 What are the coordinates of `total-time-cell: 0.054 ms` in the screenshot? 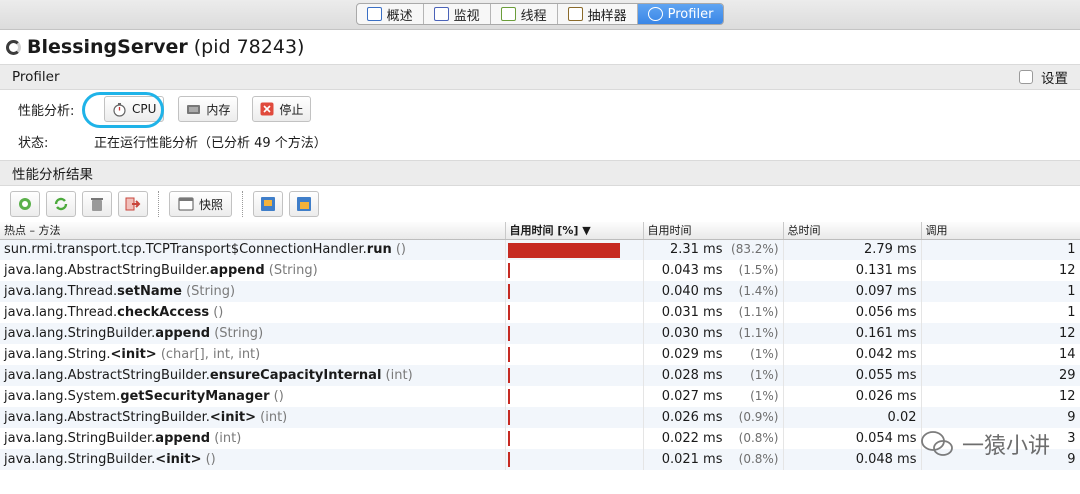 It's located at (852, 438).